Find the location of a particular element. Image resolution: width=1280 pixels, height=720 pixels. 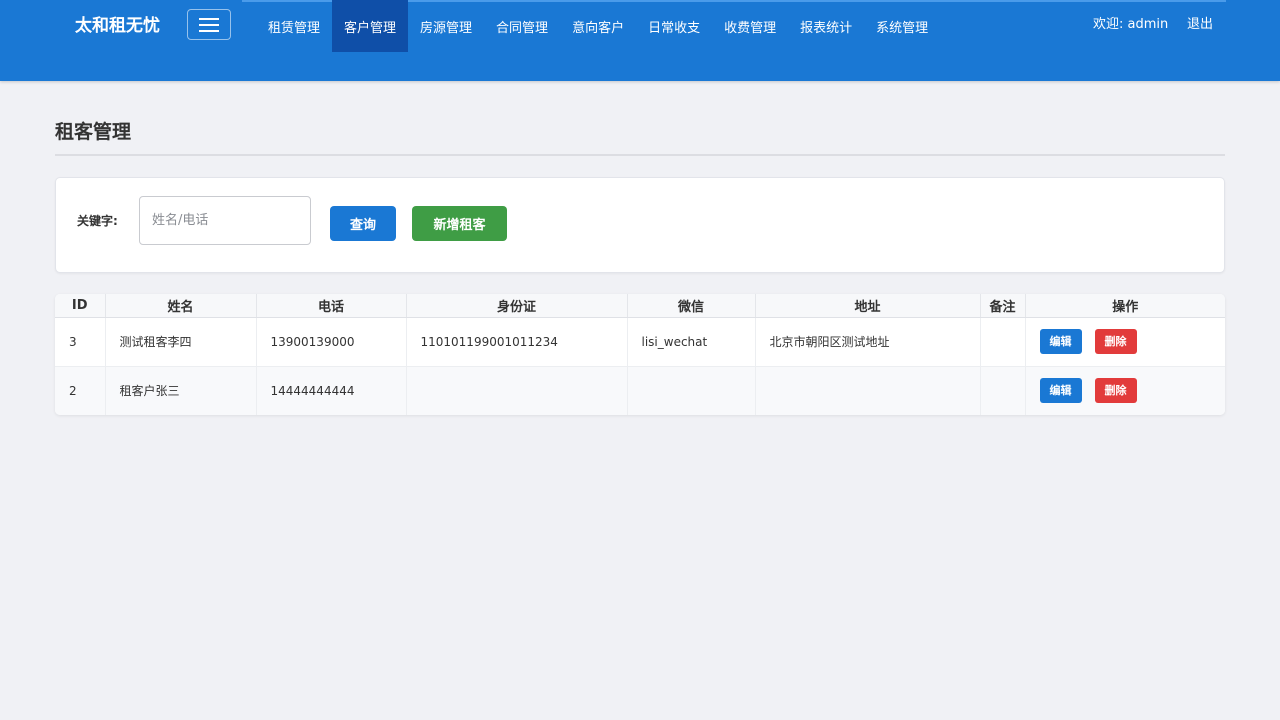

cell-id: 3 is located at coordinates (80, 342).